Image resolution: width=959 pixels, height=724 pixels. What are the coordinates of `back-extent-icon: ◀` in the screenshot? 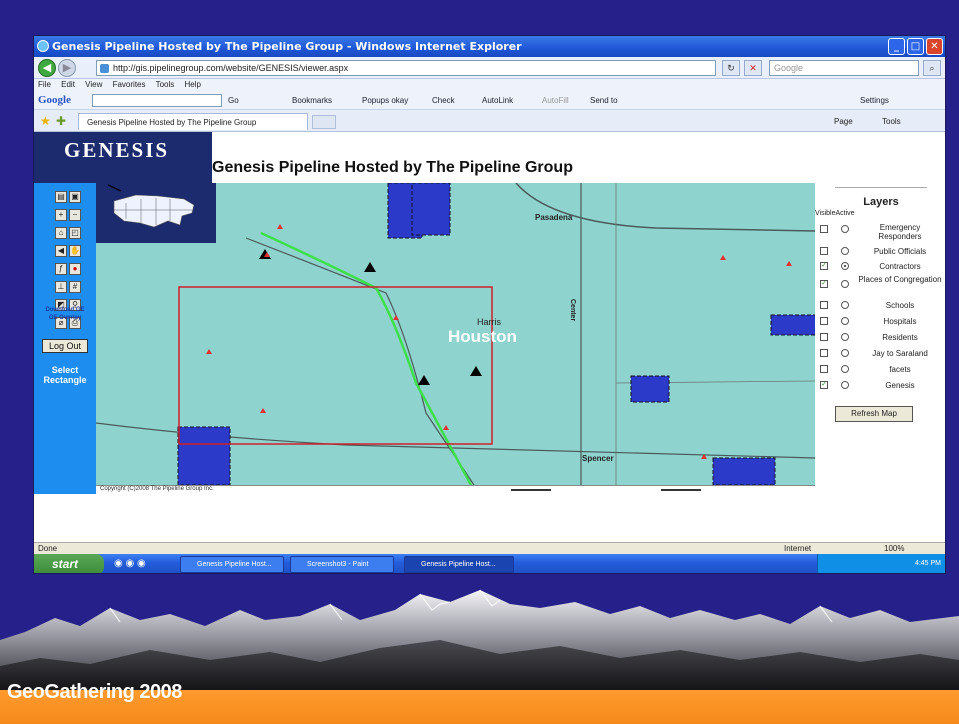 It's located at (61, 251).